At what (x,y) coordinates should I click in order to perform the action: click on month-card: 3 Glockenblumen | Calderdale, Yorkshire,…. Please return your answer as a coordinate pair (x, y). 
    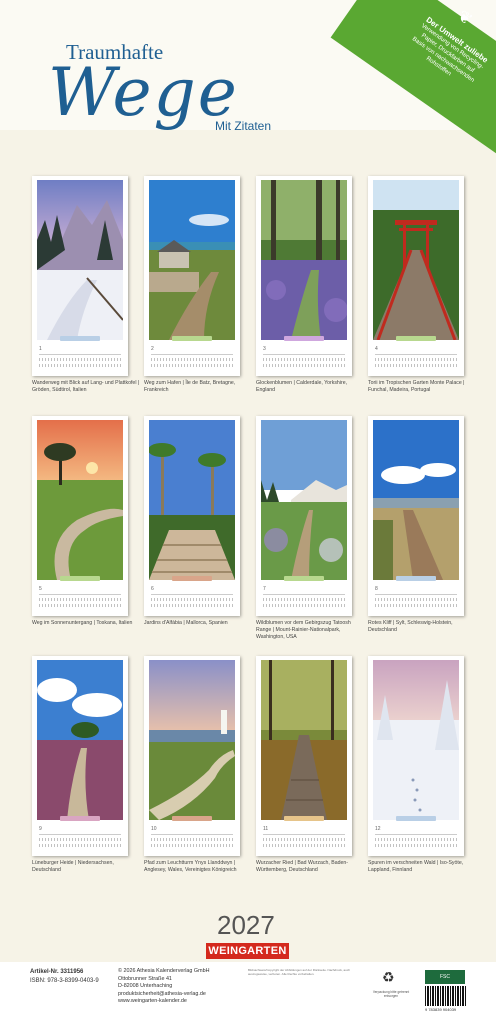
    Looking at the image, I should click on (304, 284).